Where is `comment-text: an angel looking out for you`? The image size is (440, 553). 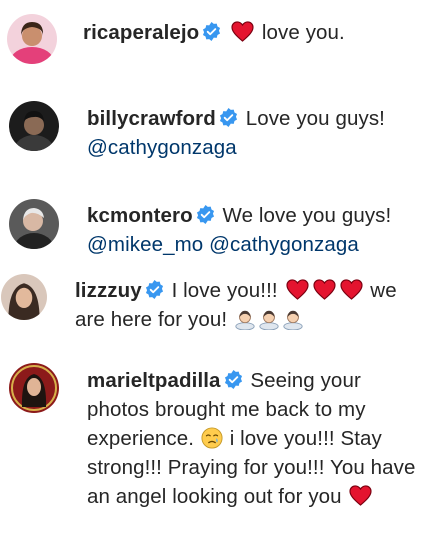 comment-text: an angel looking out for you is located at coordinates (214, 496).